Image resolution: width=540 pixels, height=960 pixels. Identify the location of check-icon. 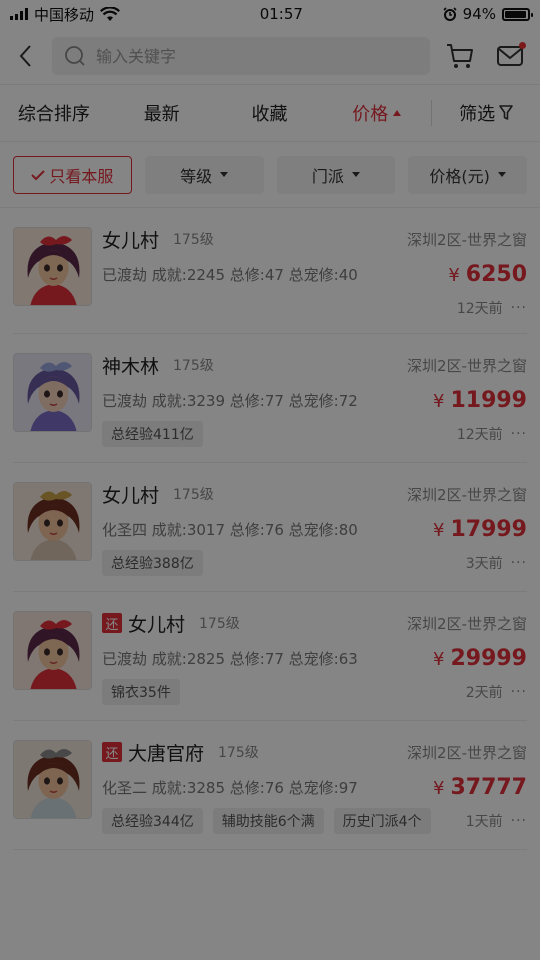
(38, 174).